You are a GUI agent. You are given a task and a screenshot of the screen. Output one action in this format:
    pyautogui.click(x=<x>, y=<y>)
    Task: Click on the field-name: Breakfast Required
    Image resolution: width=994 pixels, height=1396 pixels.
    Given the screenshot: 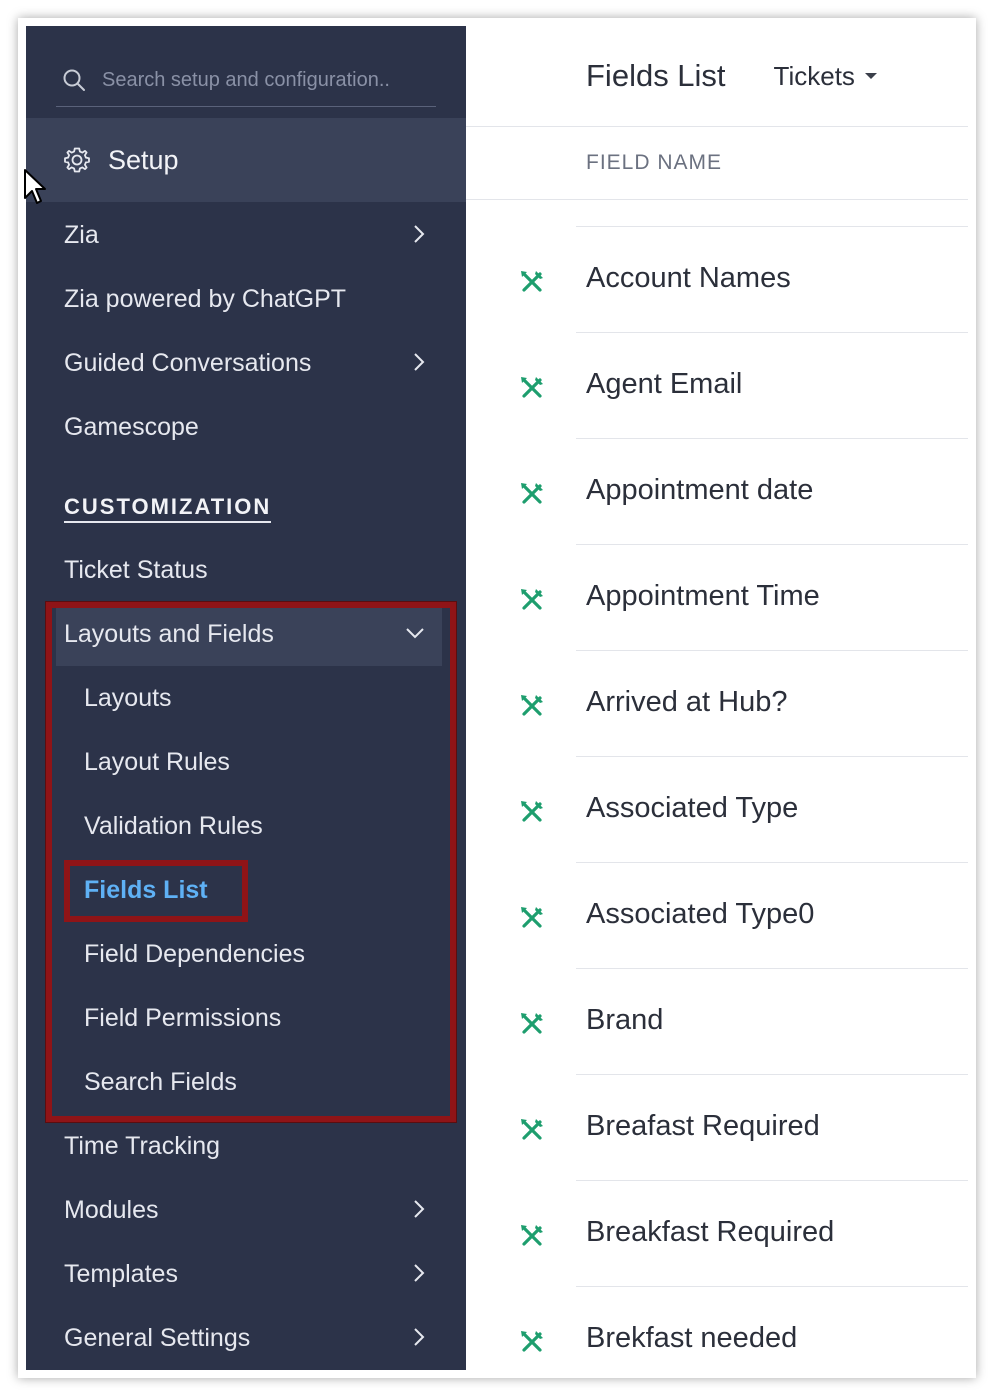 What is the action you would take?
    pyautogui.click(x=710, y=1232)
    